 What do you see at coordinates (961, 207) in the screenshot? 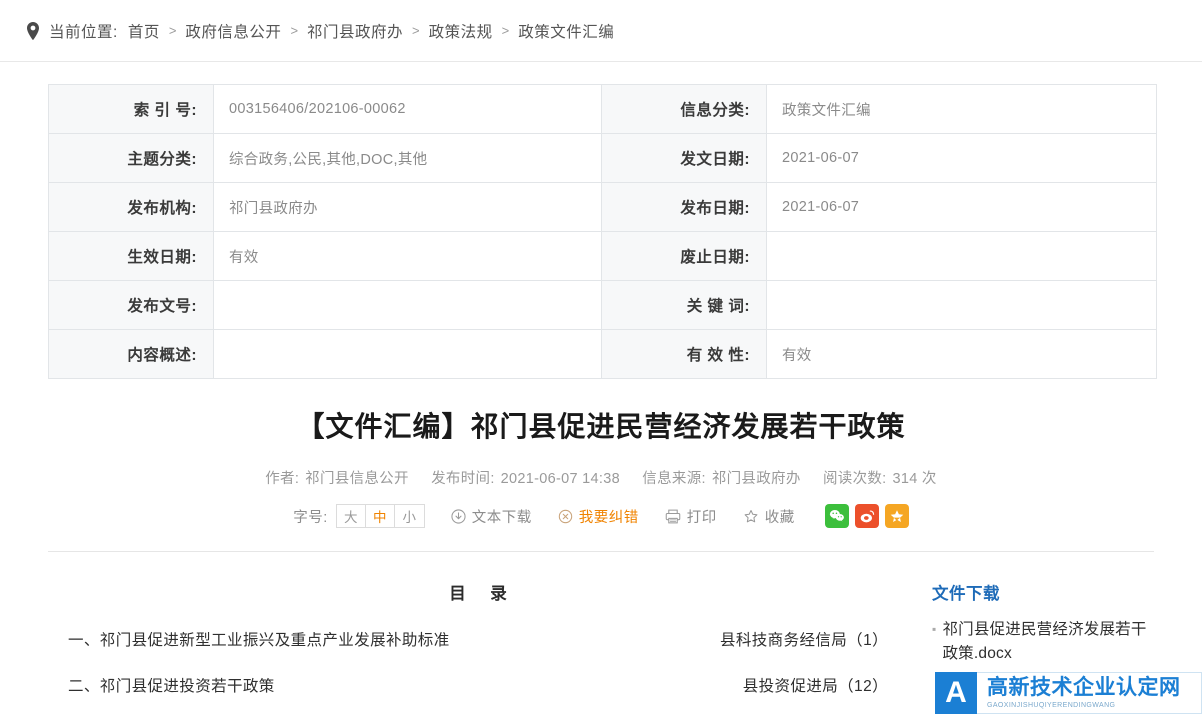
I see `publish-date-value: 2021-06-07` at bounding box center [961, 207].